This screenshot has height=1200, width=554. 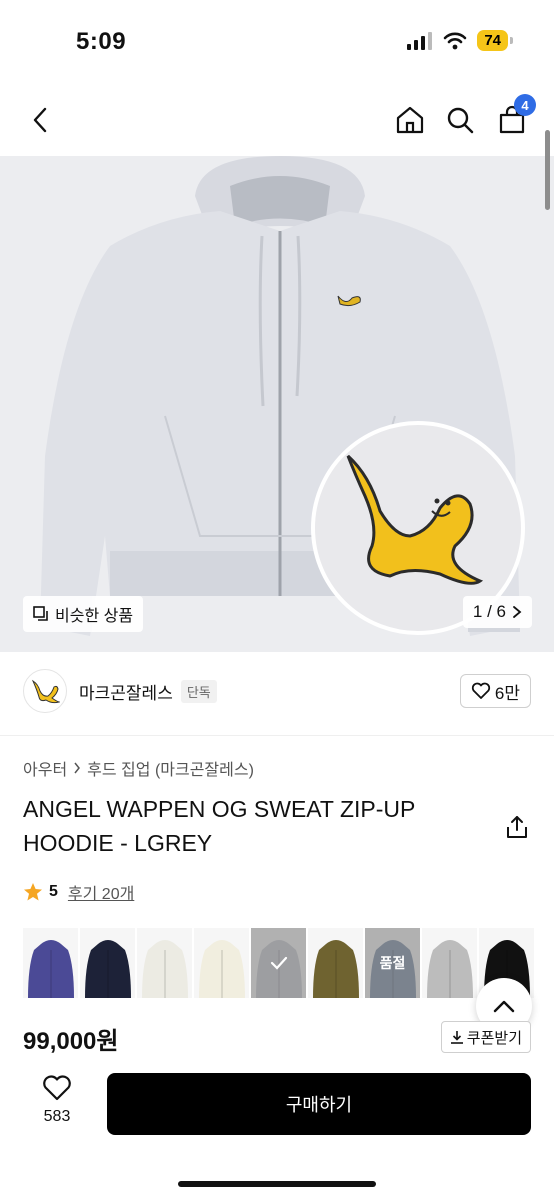 I want to click on brand-row: 마크곤잘레스 단독 6만, so click(x=277, y=691).